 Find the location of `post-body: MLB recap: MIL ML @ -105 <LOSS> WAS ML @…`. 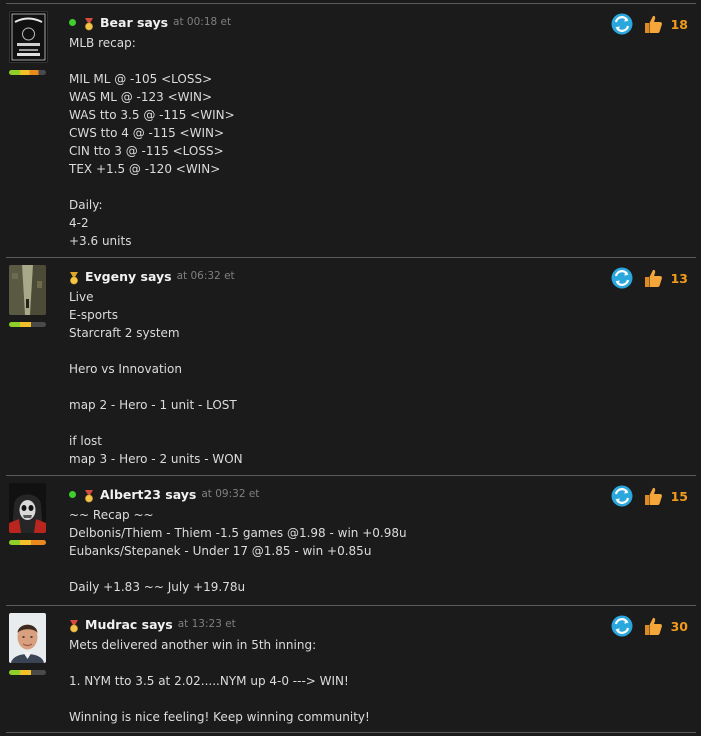

post-body: MLB recap: MIL ML @ -105 <LOSS> WAS ML @… is located at coordinates (152, 142).